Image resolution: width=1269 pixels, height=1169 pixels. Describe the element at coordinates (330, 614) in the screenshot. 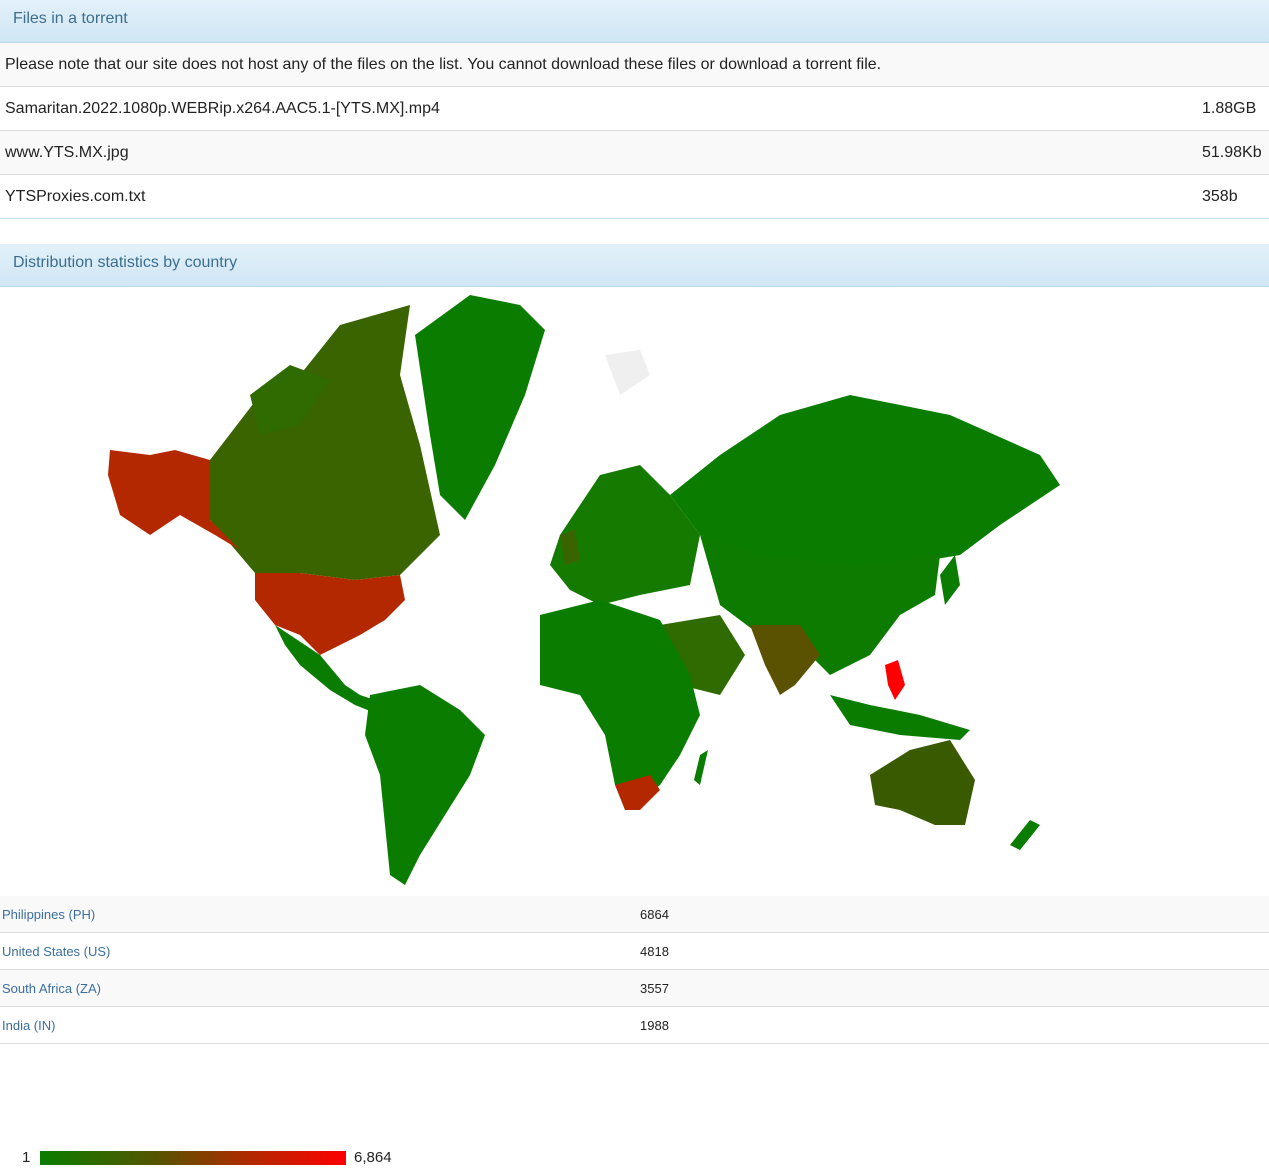

I see `map-region-usa` at that location.